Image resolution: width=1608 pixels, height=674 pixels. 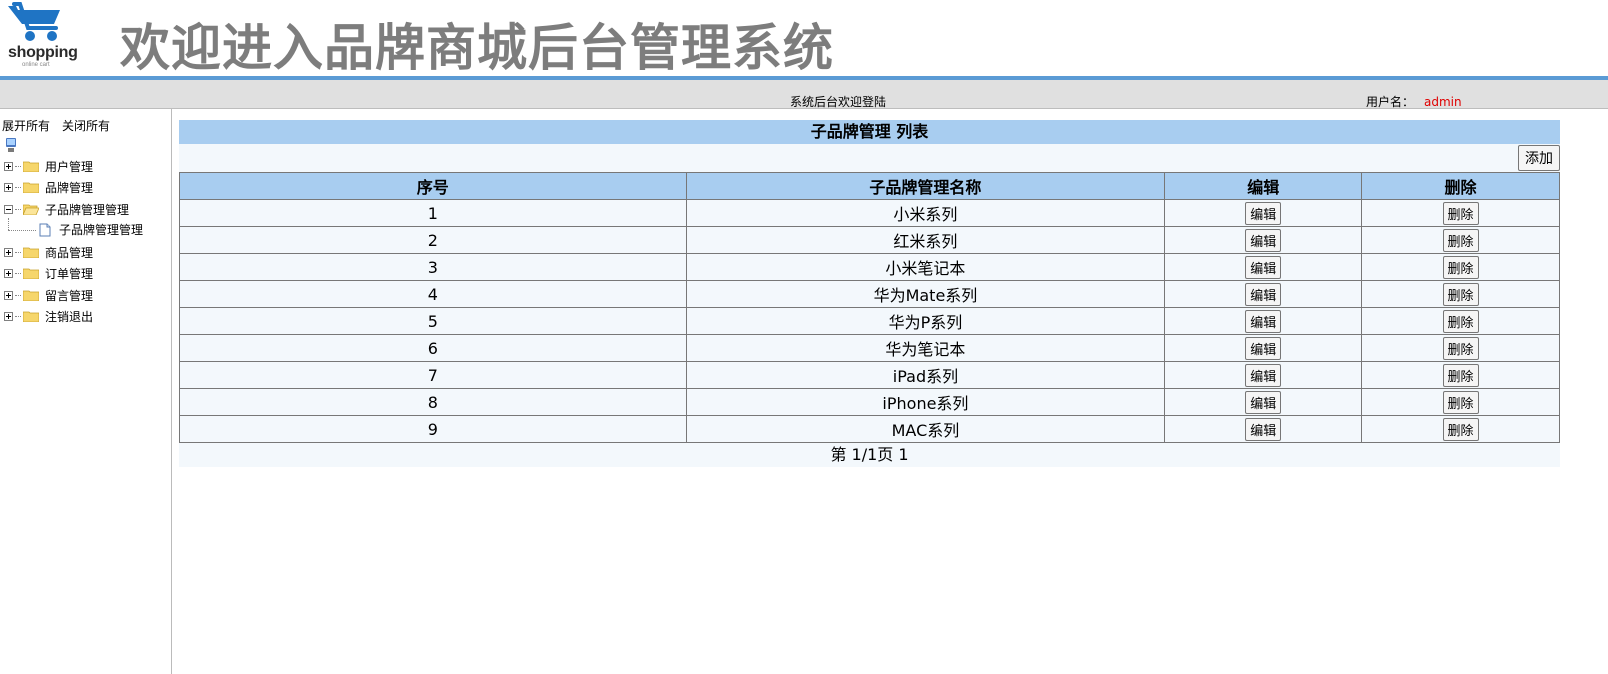 What do you see at coordinates (1460, 186) in the screenshot?
I see `column-header-delete: 删除` at bounding box center [1460, 186].